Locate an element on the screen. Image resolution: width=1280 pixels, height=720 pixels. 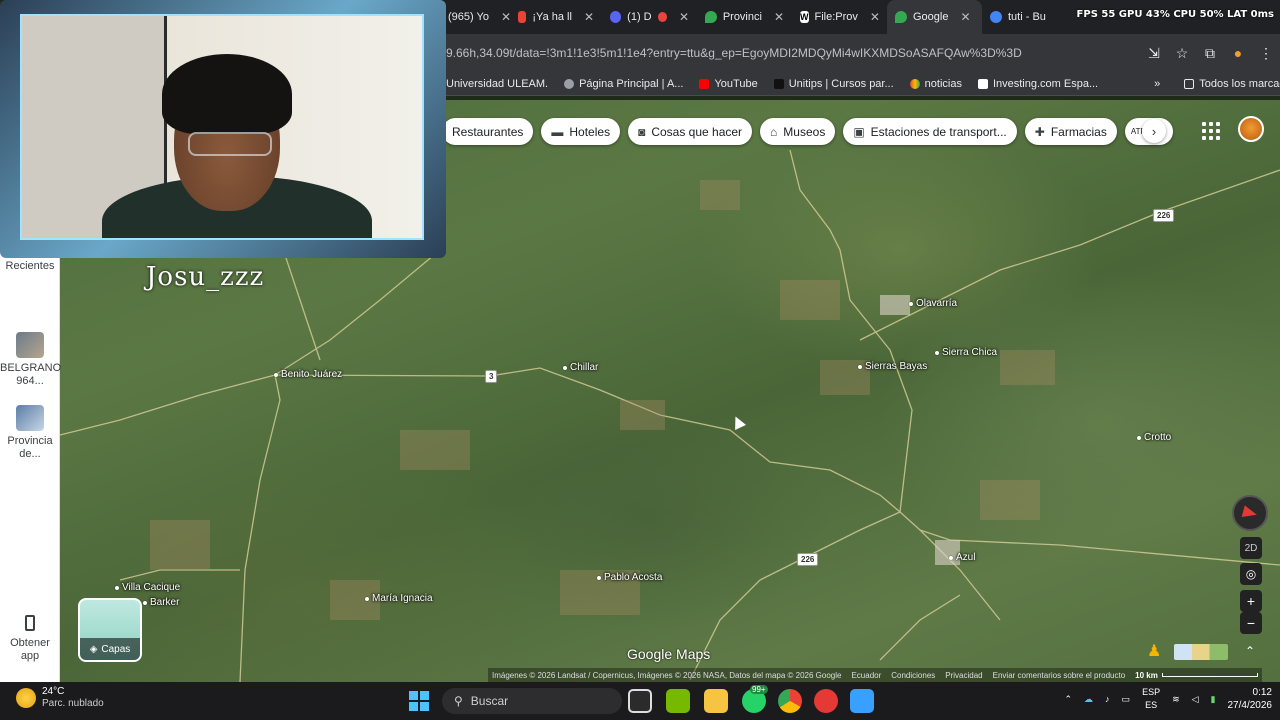
all-bookmarks-button: Todos los marcadores is located at coordinates (1232, 84).